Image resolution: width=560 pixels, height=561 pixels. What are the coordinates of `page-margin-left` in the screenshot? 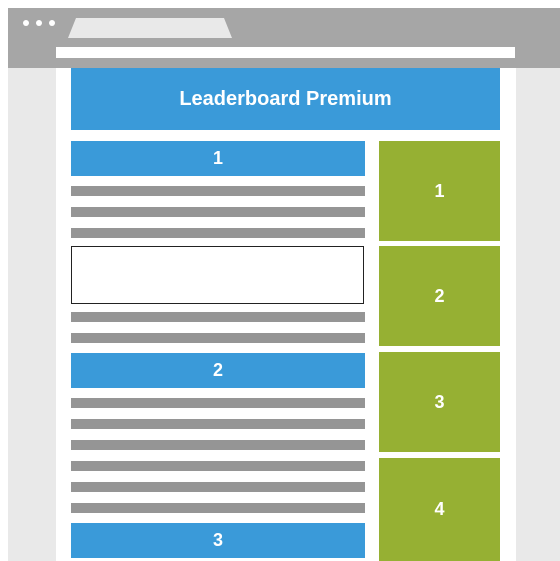 It's located at (32, 314).